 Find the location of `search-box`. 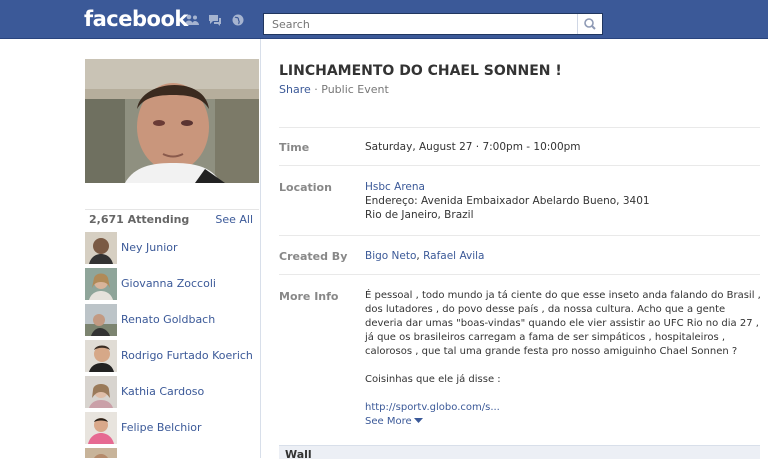

search-box is located at coordinates (433, 24).